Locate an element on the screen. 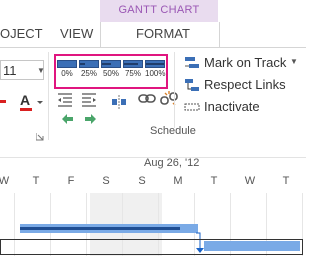 Image resolution: width=320 pixels, height=256 pixels. font-size-value: 11 is located at coordinates (10, 70).